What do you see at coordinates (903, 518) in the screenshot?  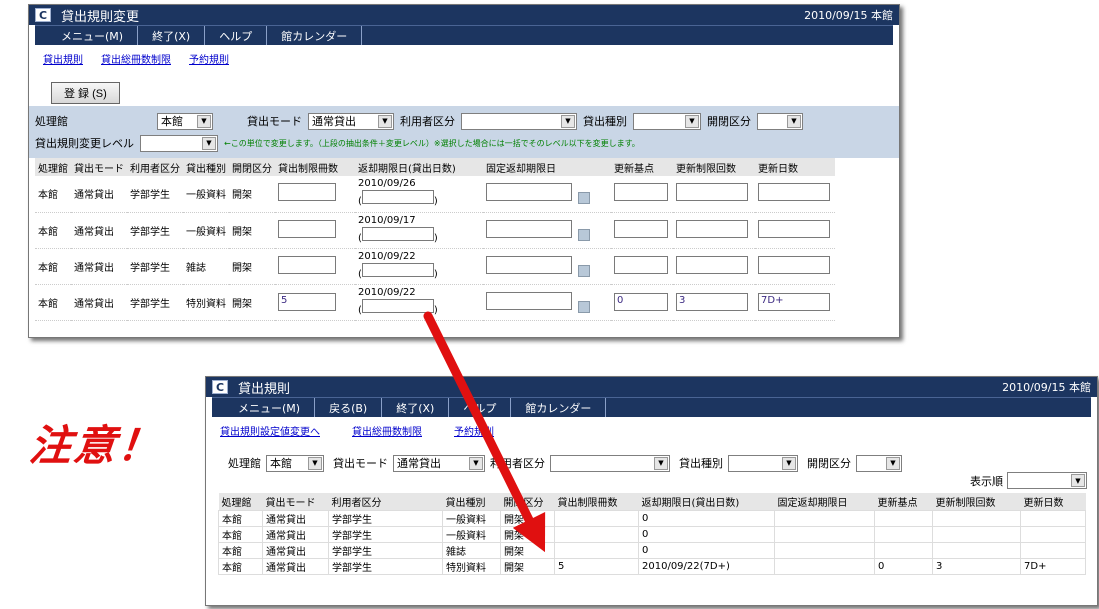 I see `cell-base` at bounding box center [903, 518].